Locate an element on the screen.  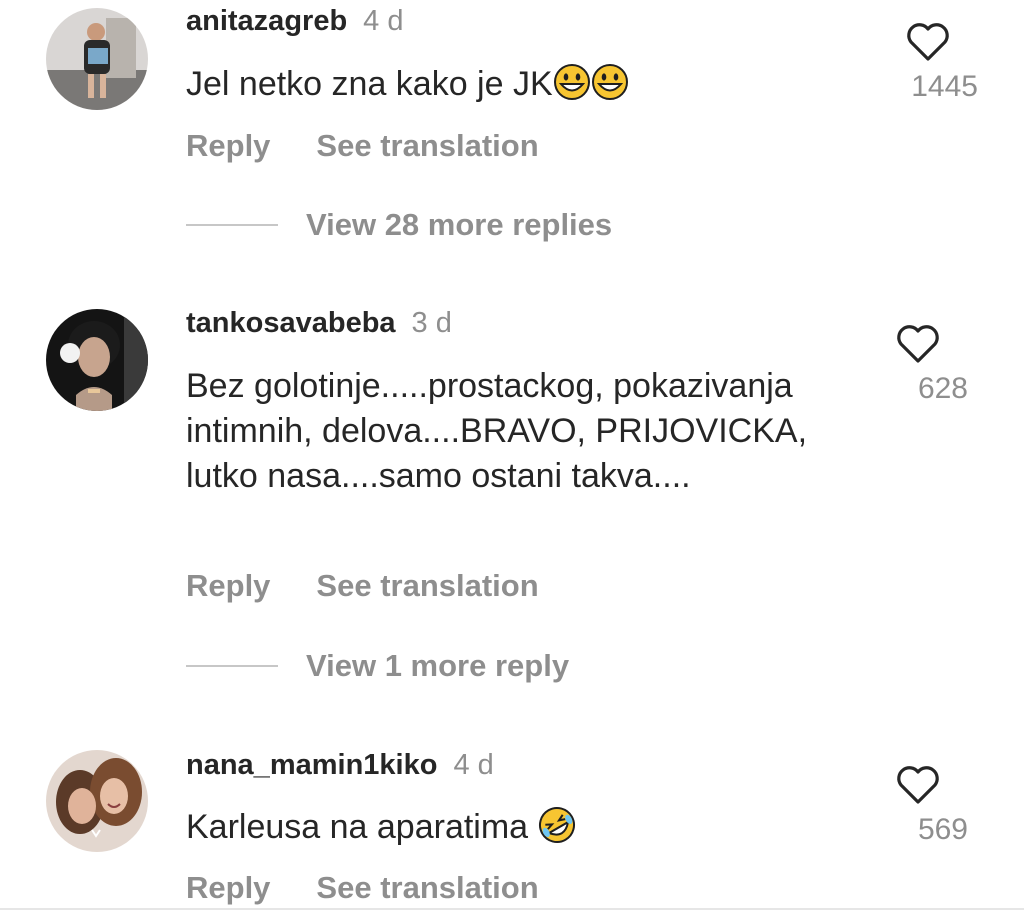
timestamp: 3 d is located at coordinates (431, 323).